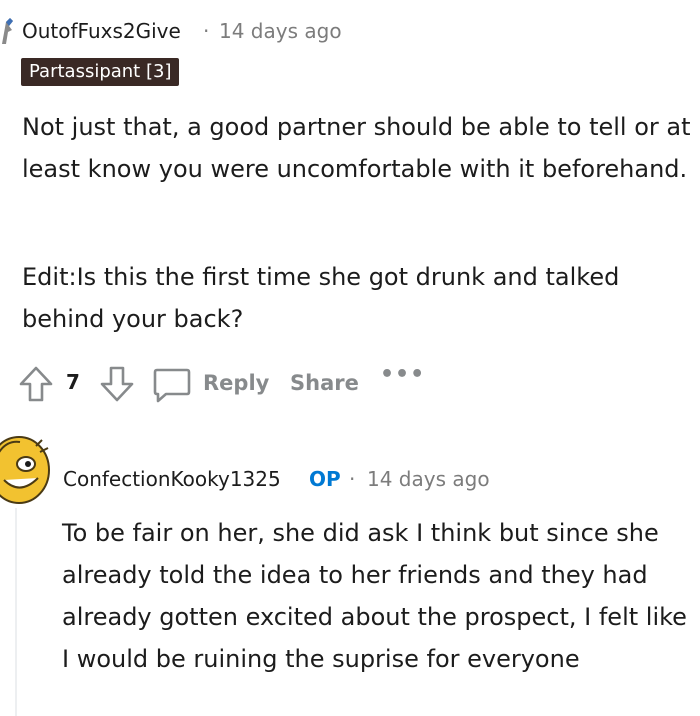  What do you see at coordinates (16, 612) in the screenshot?
I see `thread-line` at bounding box center [16, 612].